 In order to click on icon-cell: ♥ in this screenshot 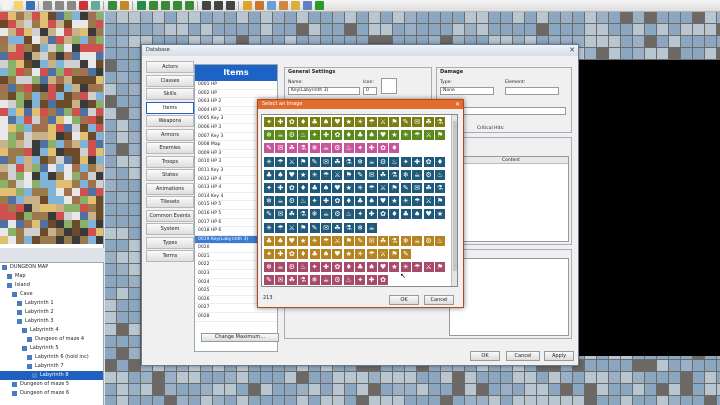, I will do `click(337, 122)`.